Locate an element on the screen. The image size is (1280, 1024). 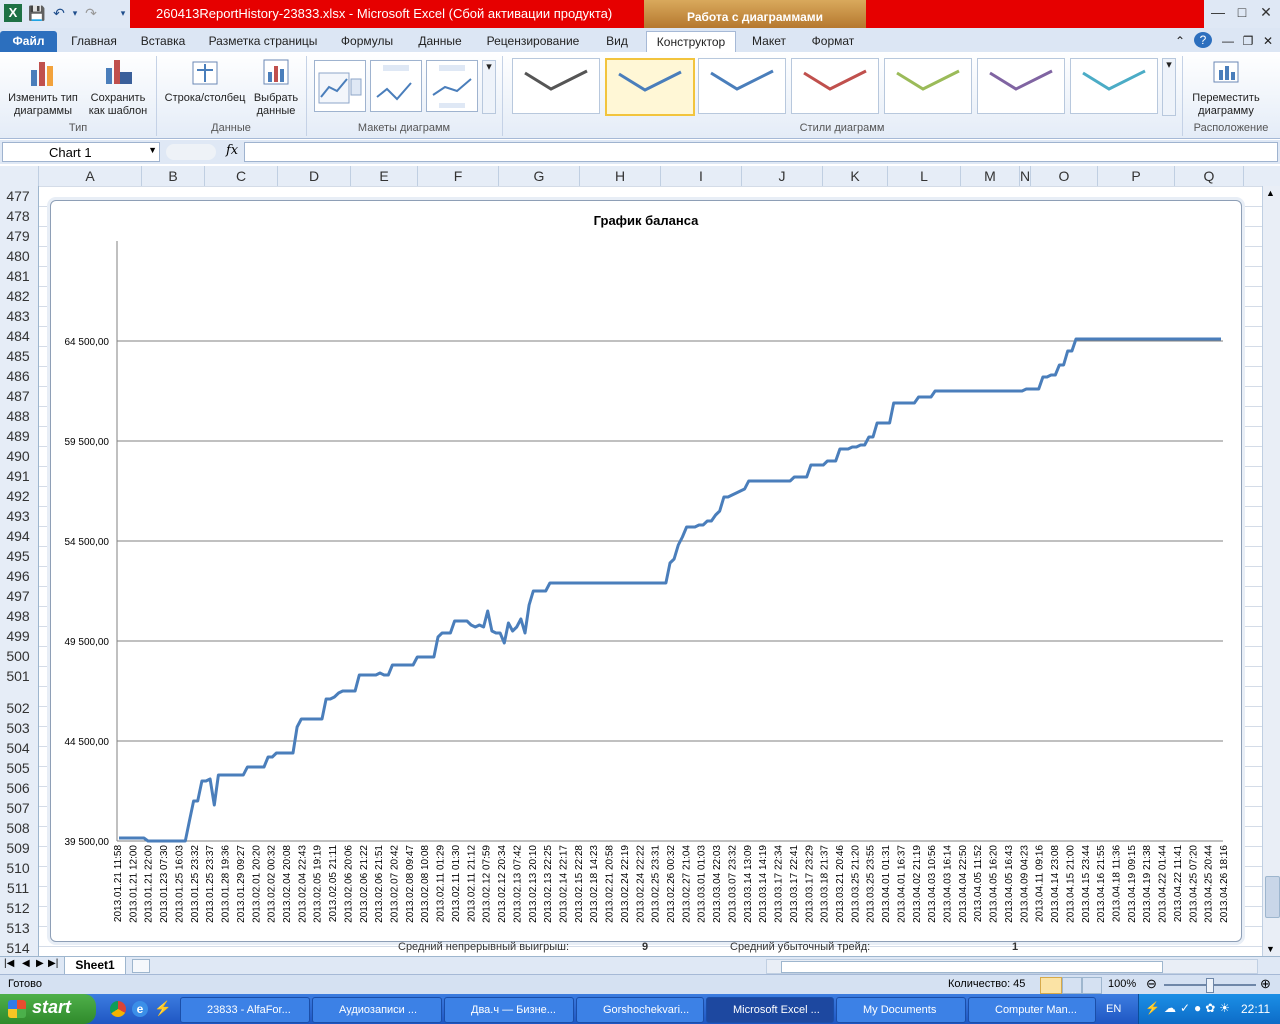
tab-page-layout: Разметка страницы is located at coordinates (263, 41).